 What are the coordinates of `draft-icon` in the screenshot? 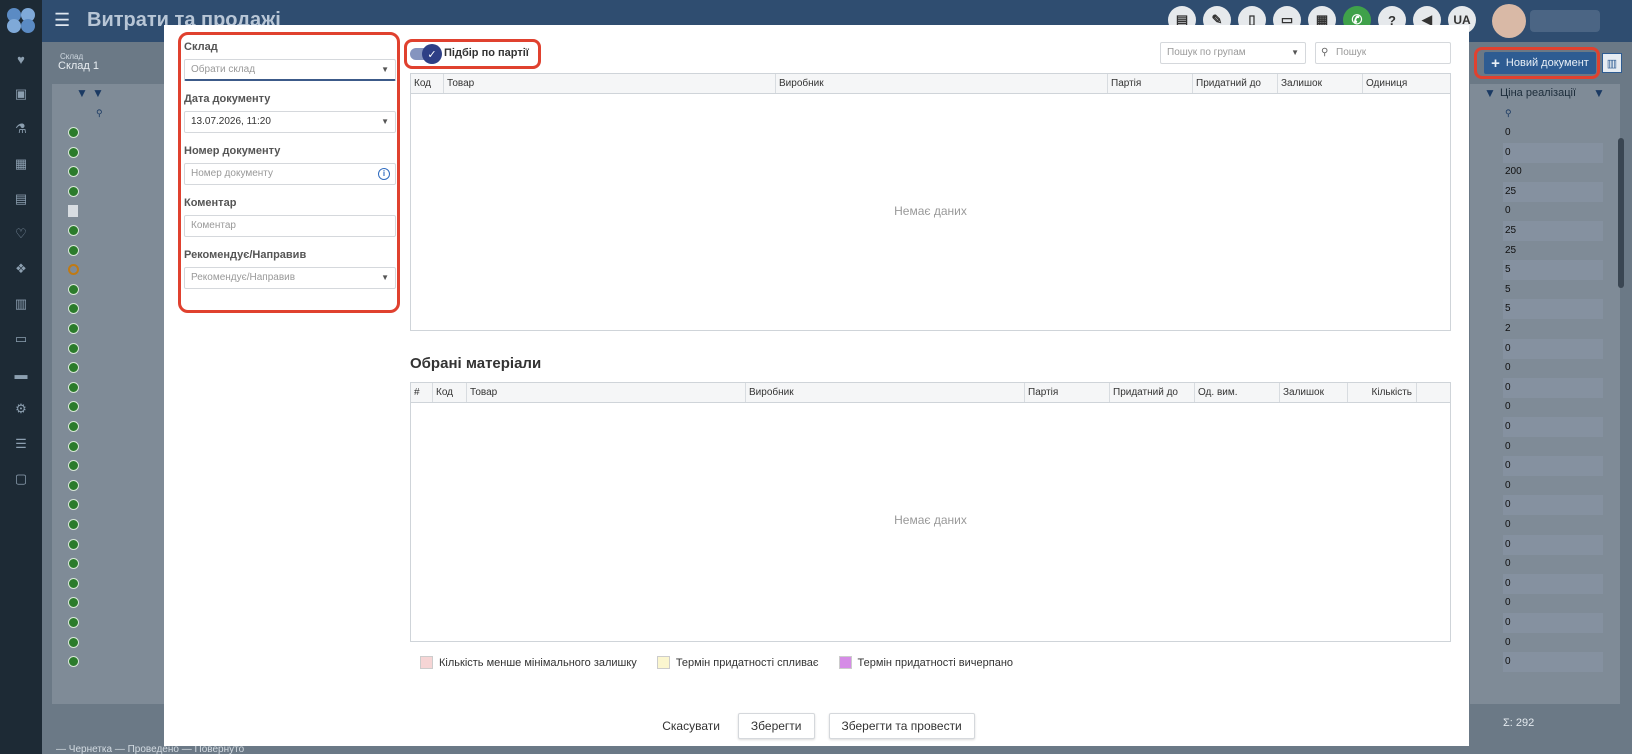 It's located at (73, 211).